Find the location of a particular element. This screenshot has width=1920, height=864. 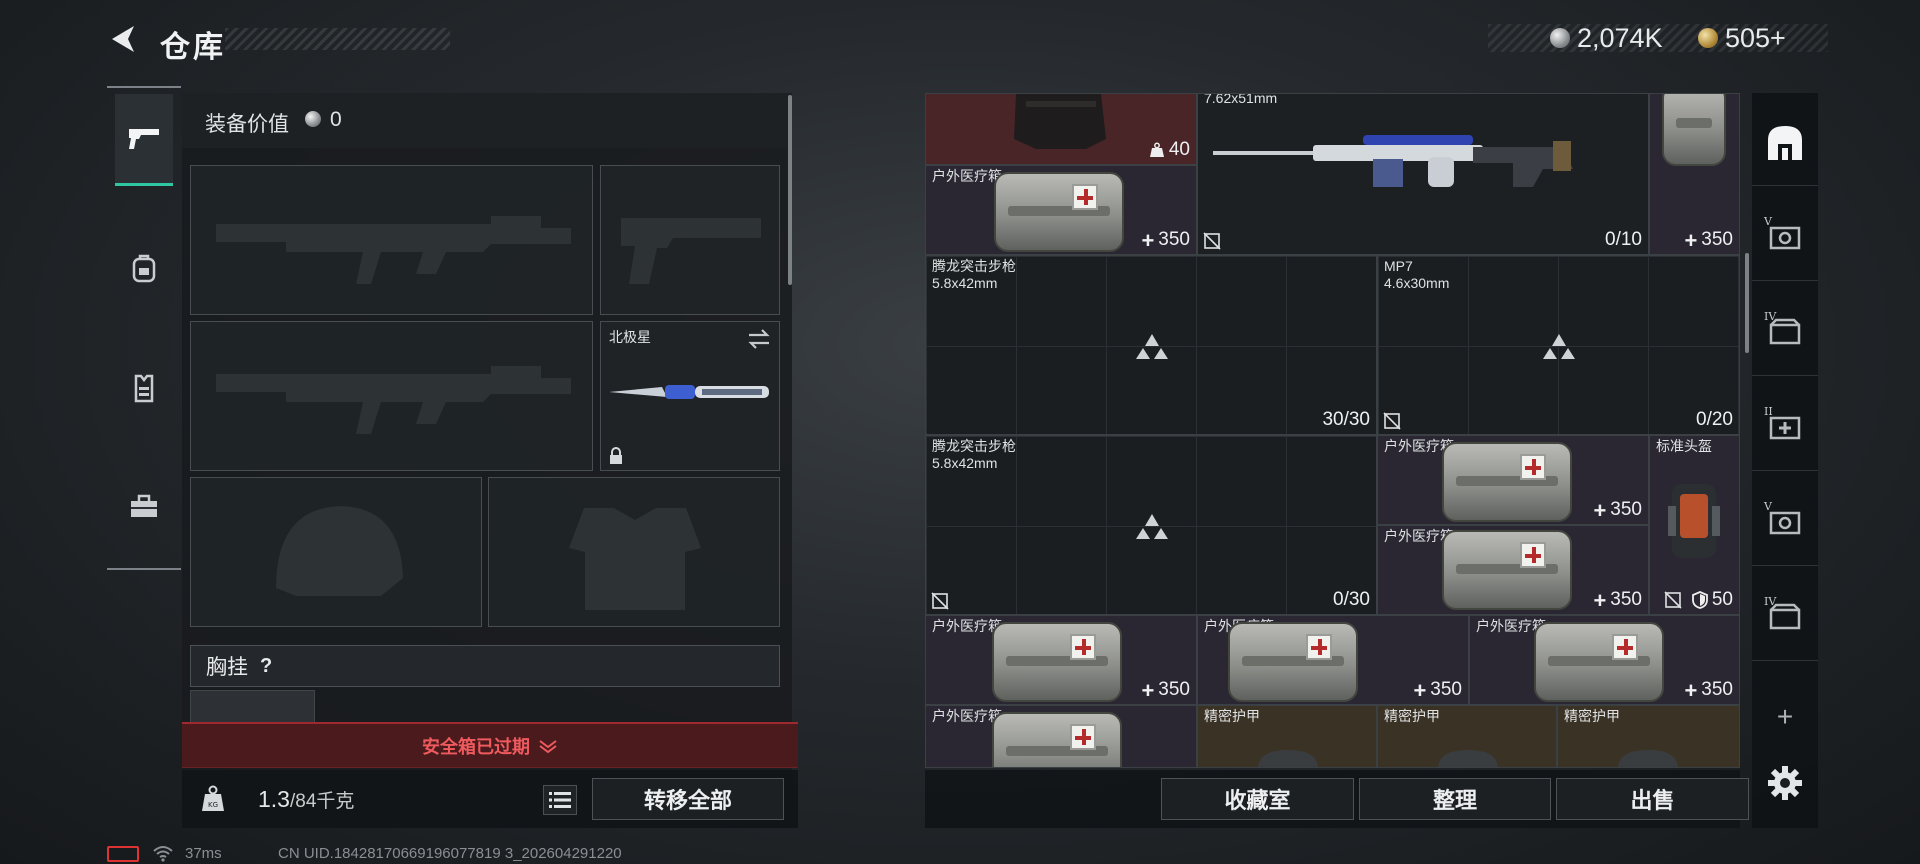

rifle-silhouette-icon is located at coordinates (393, 250).